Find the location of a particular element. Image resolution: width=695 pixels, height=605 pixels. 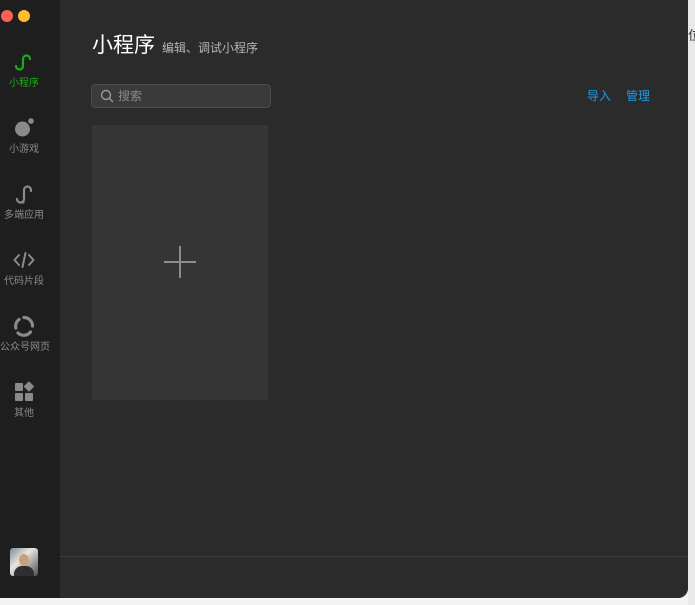

background-window is located at coordinates (691, 302).